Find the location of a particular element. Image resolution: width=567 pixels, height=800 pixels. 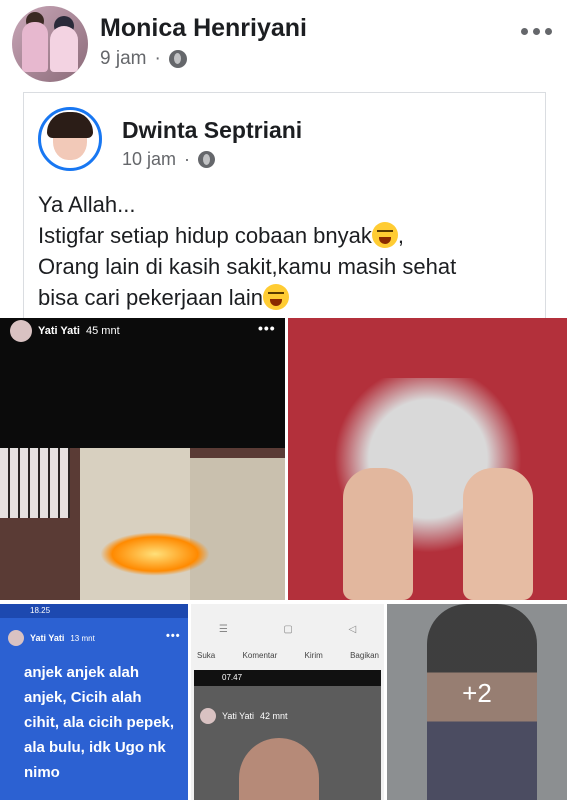

more-options-button is located at coordinates (536, 31).